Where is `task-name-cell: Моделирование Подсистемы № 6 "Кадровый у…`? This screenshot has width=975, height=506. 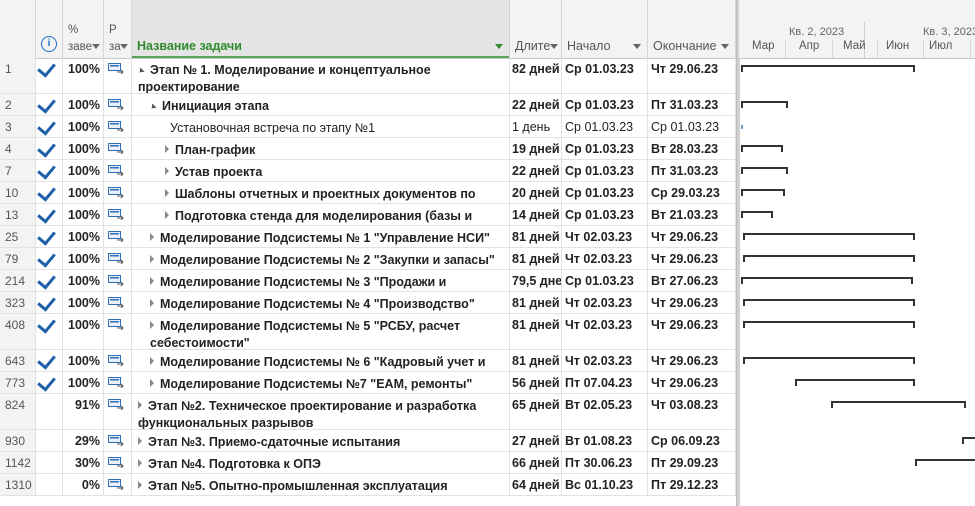
task-name-cell: Моделирование Подсистемы № 6 "Кадровый у… is located at coordinates (321, 360).